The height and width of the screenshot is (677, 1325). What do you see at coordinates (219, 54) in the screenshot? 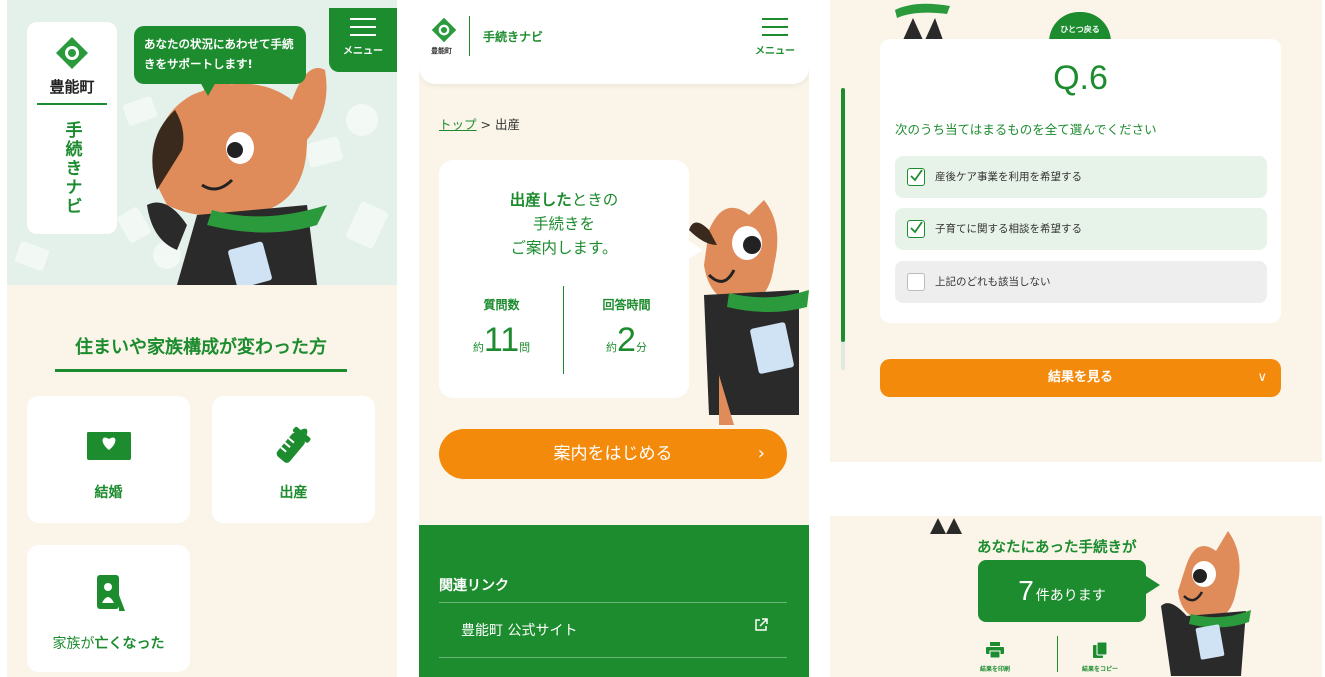
I see `speech-text: あなたの状況にあわせて手続きをサポートします!` at bounding box center [219, 54].